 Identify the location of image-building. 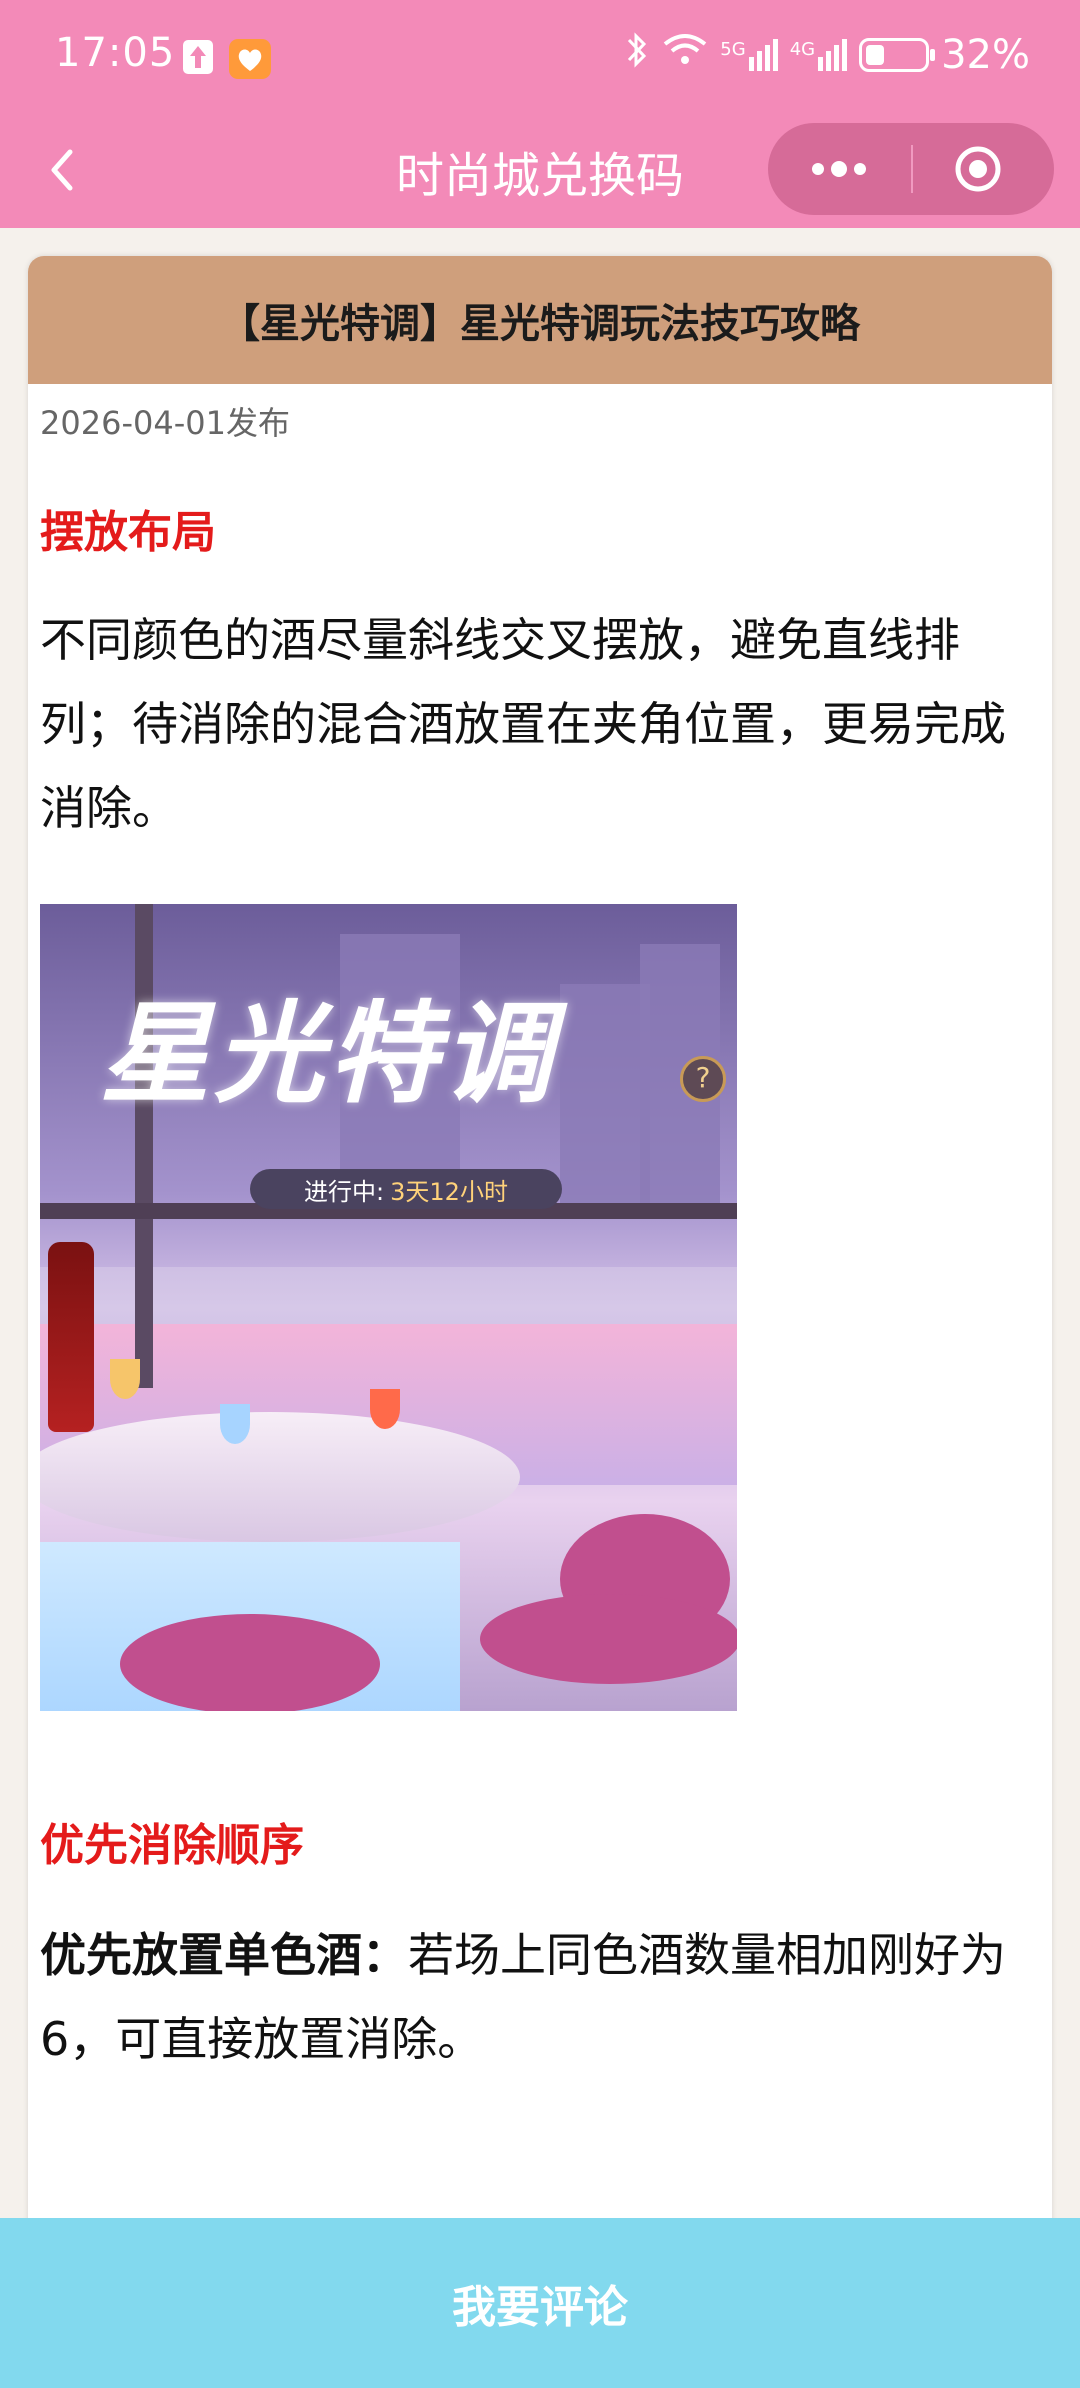
(605, 1094).